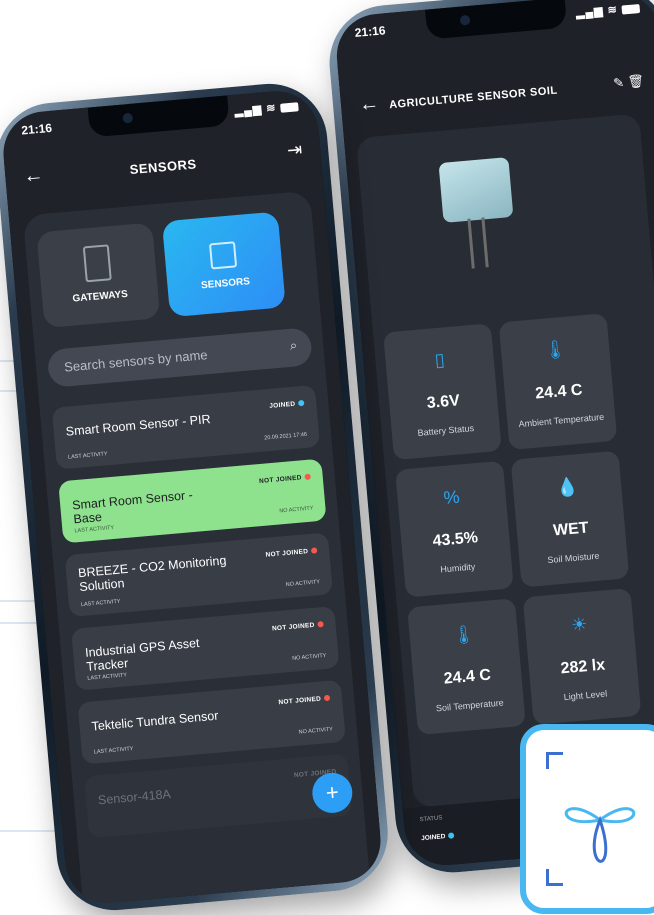  I want to click on search-placeholder: Search sensors by name, so click(136, 361).